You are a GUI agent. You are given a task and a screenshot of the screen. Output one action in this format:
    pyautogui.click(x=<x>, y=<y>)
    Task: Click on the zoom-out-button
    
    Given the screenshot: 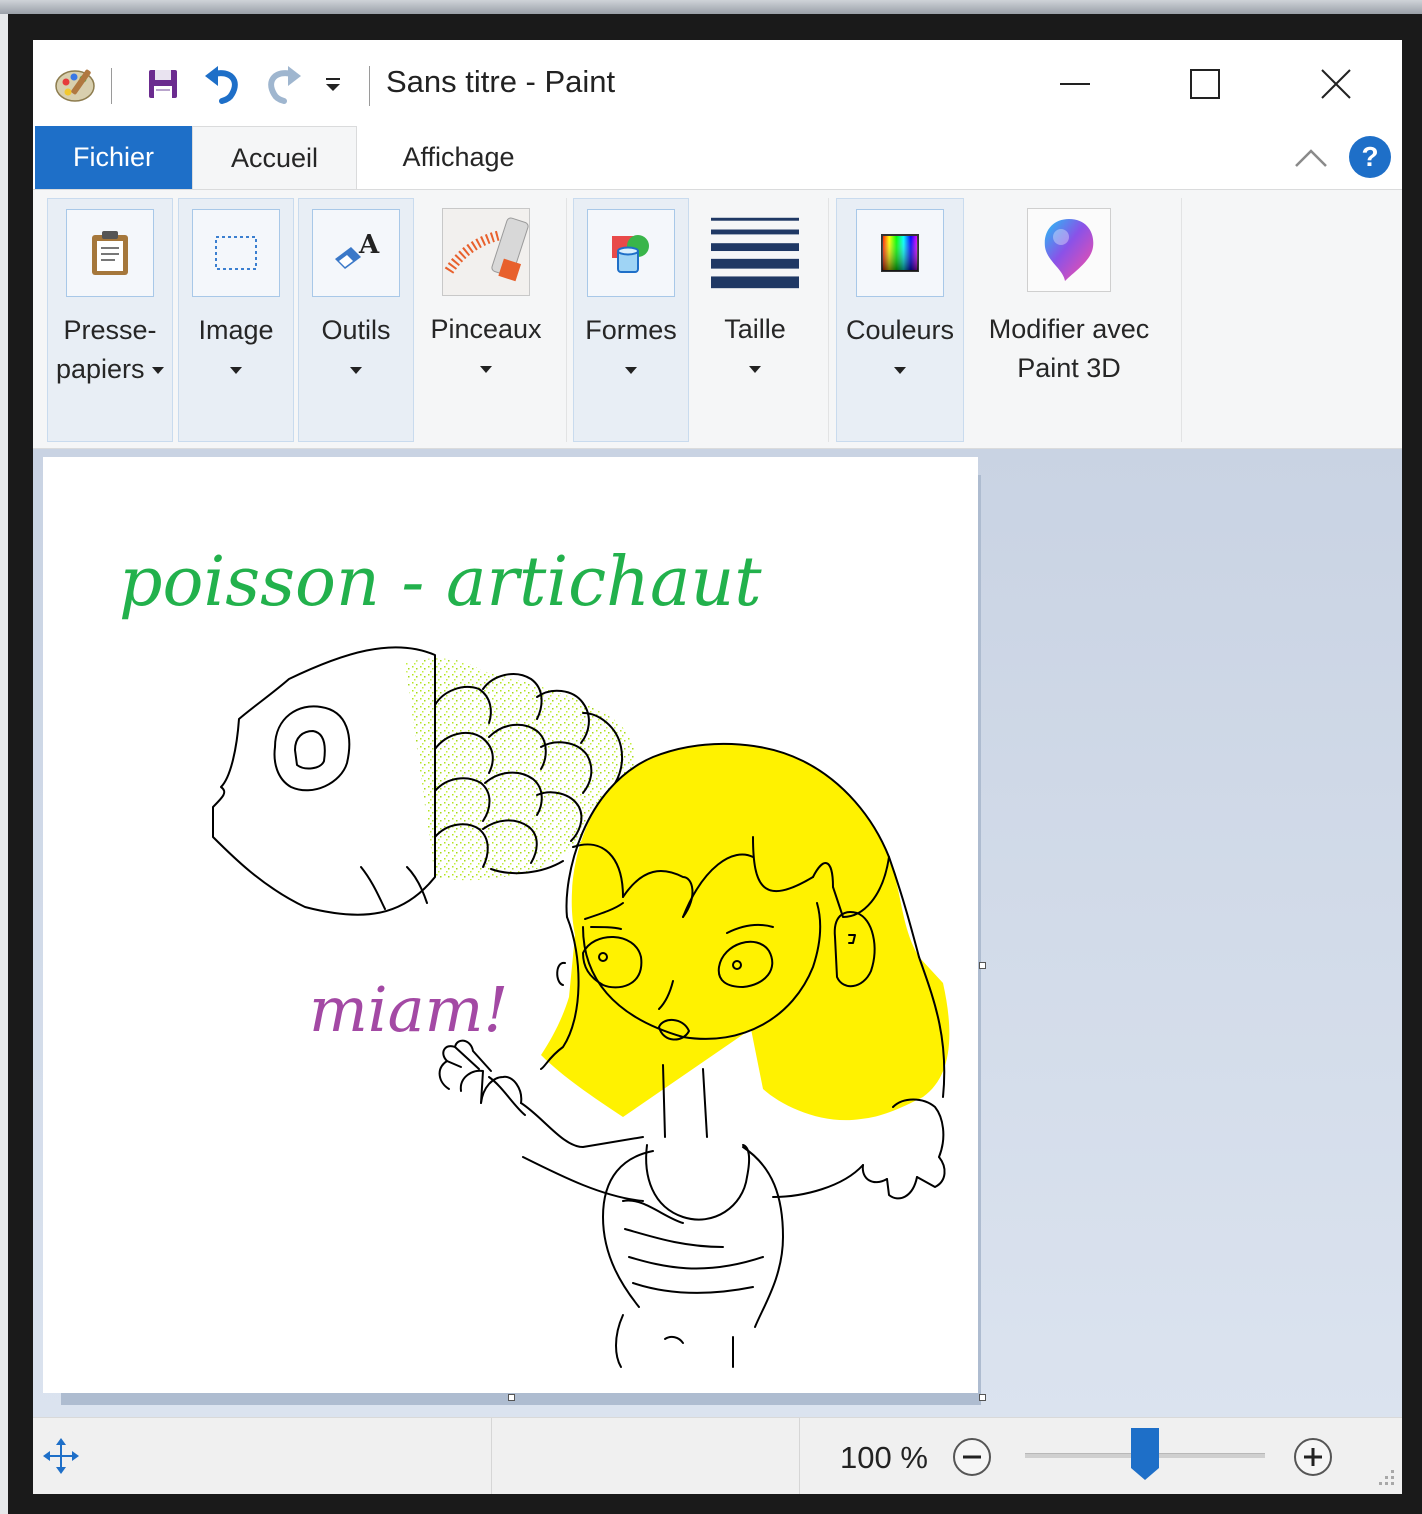 What is the action you would take?
    pyautogui.click(x=972, y=1457)
    